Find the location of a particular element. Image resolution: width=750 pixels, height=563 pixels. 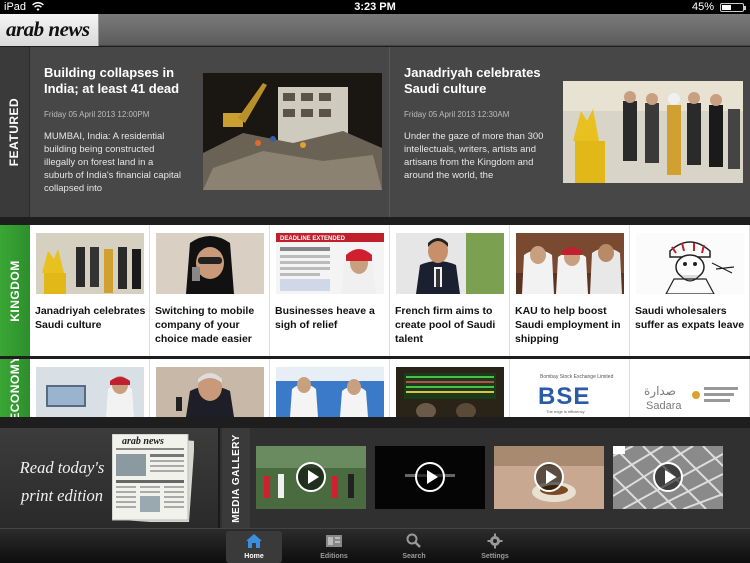

economy-label: ECONOMY is located at coordinates (15, 388).